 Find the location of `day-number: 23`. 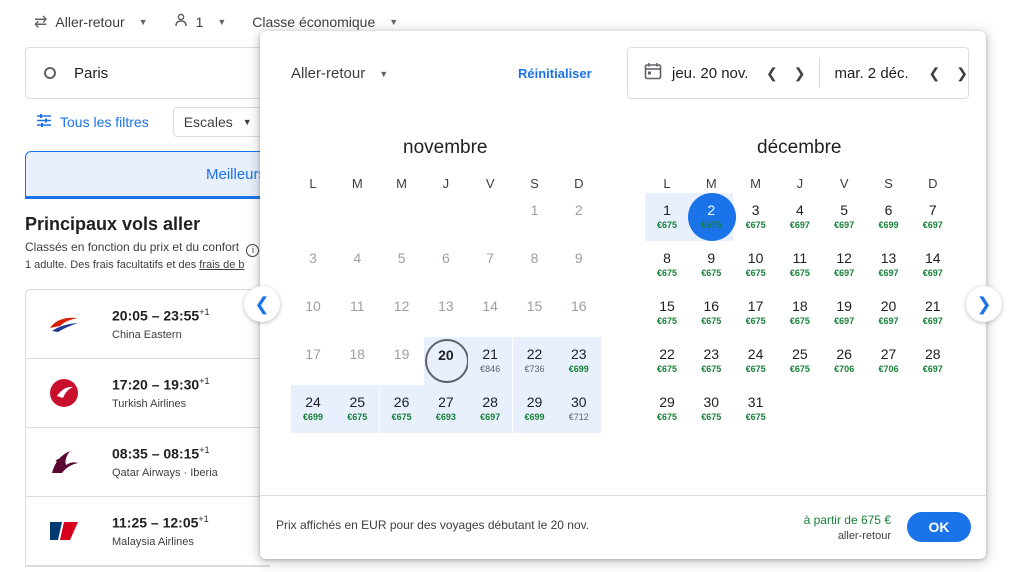

day-number: 23 is located at coordinates (711, 354).